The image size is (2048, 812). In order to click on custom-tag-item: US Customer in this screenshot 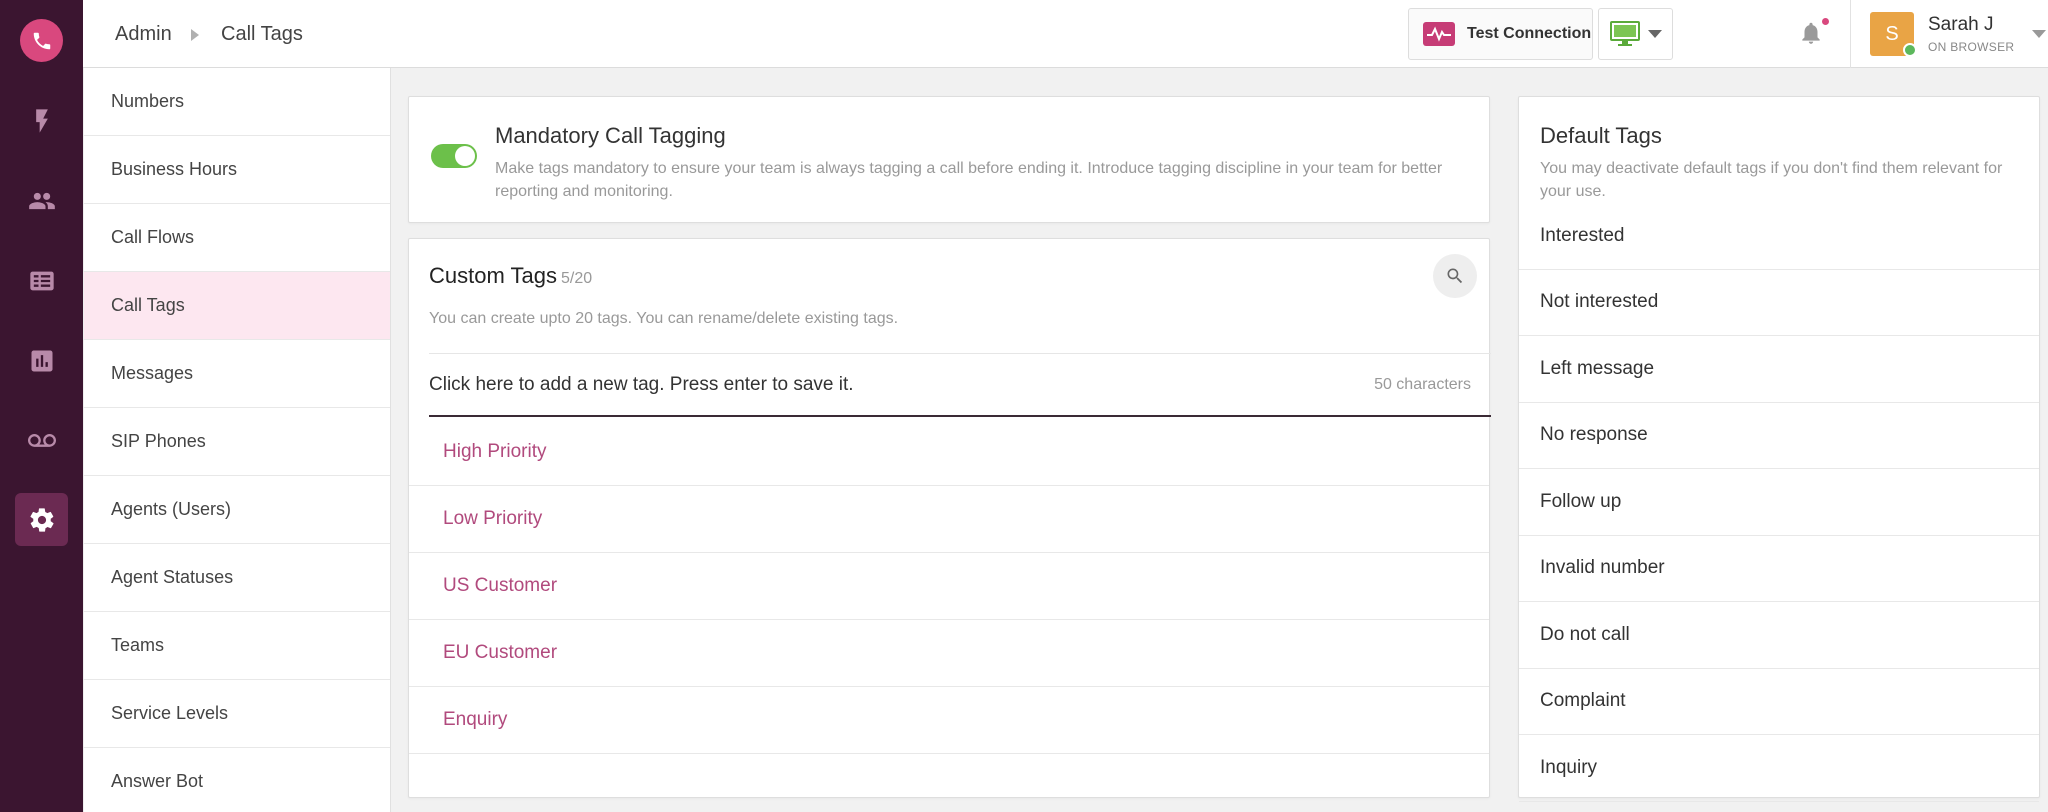, I will do `click(949, 586)`.